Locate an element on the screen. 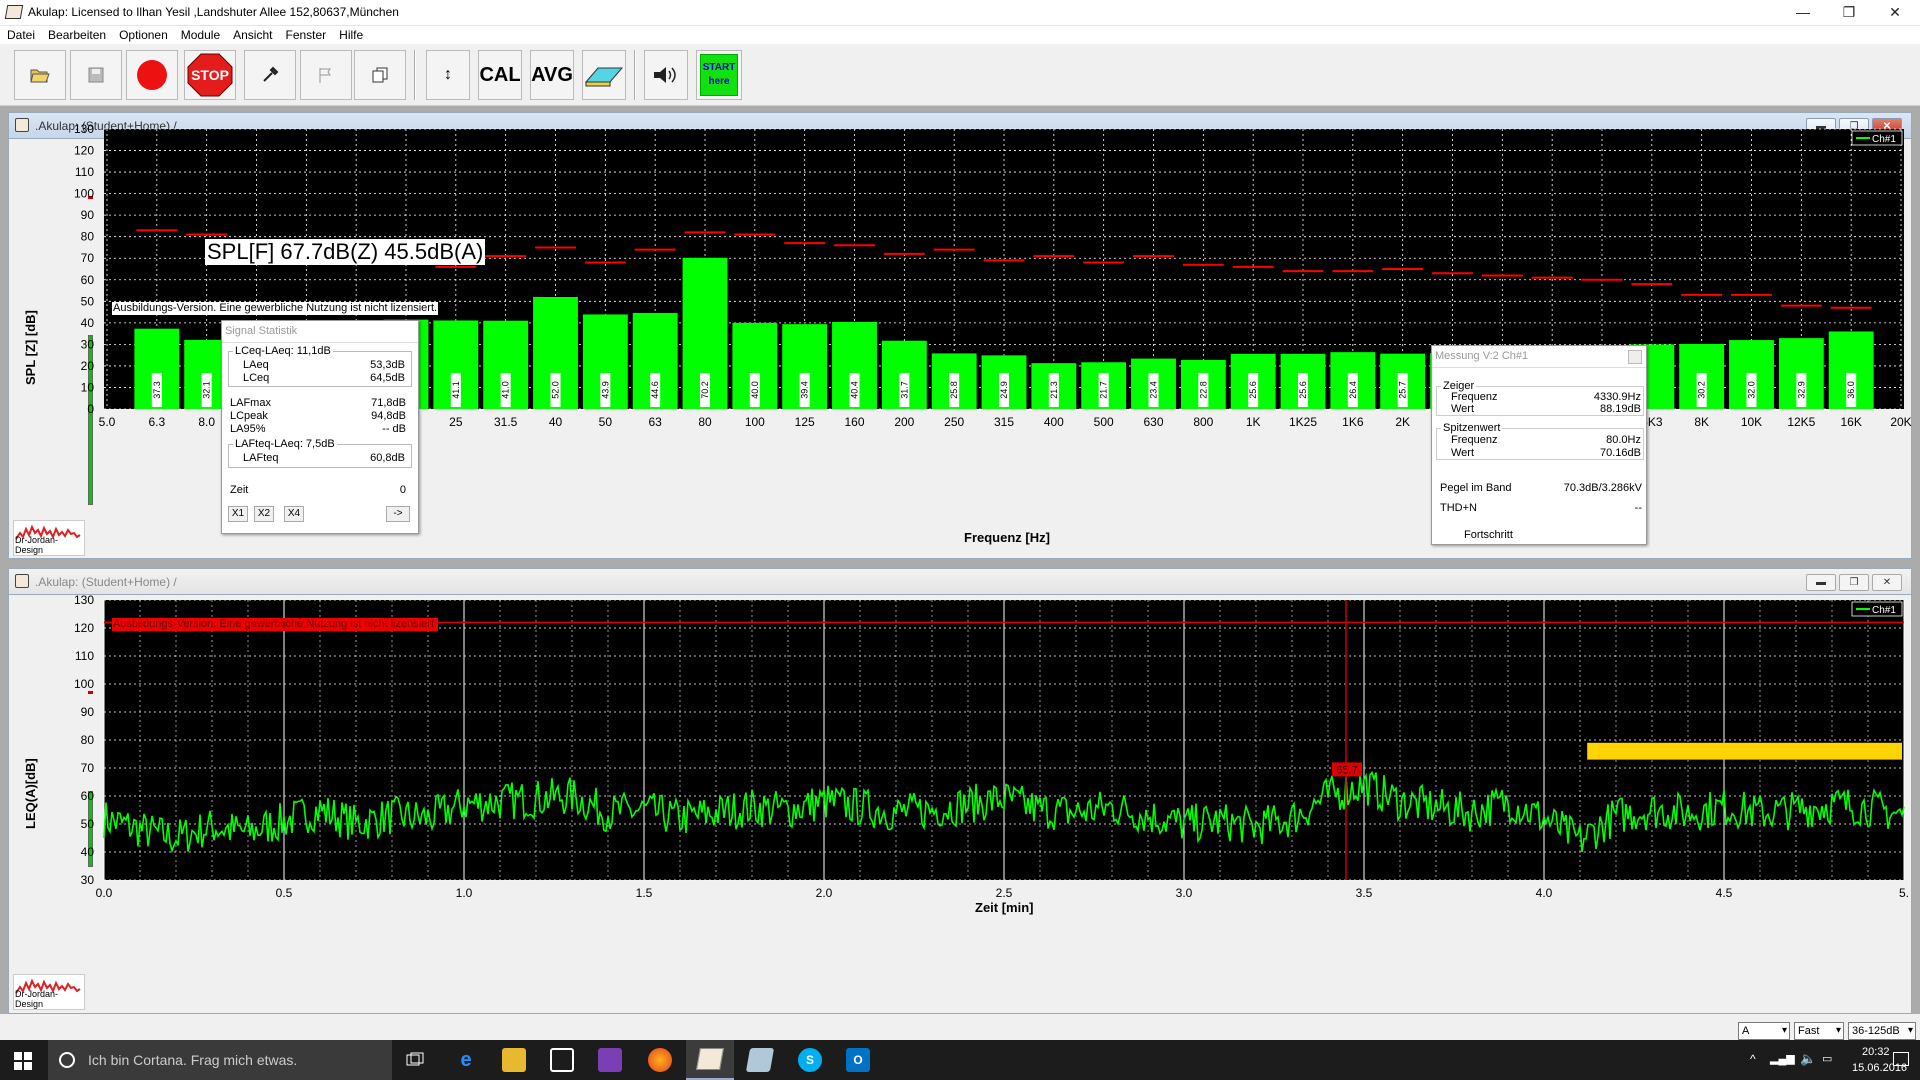 The width and height of the screenshot is (1920, 1080). stop-button: STOP is located at coordinates (210, 75).